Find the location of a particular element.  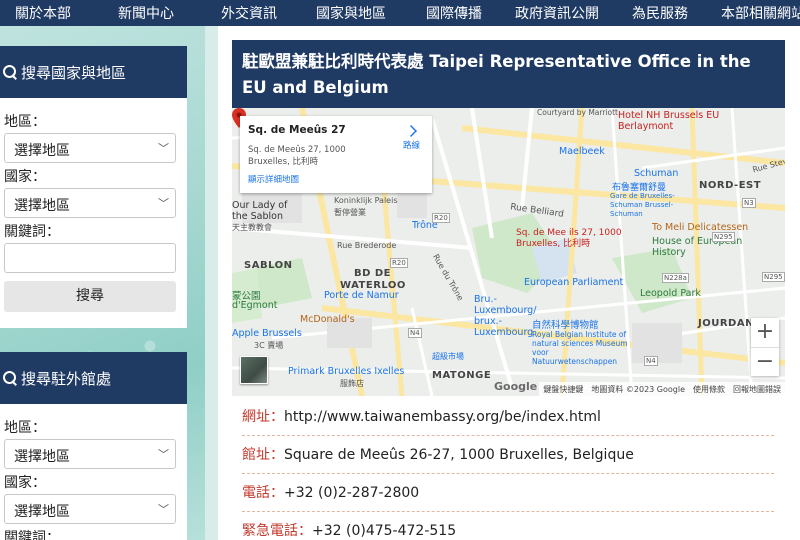

map-label-schuman: Schuman is located at coordinates (656, 173).